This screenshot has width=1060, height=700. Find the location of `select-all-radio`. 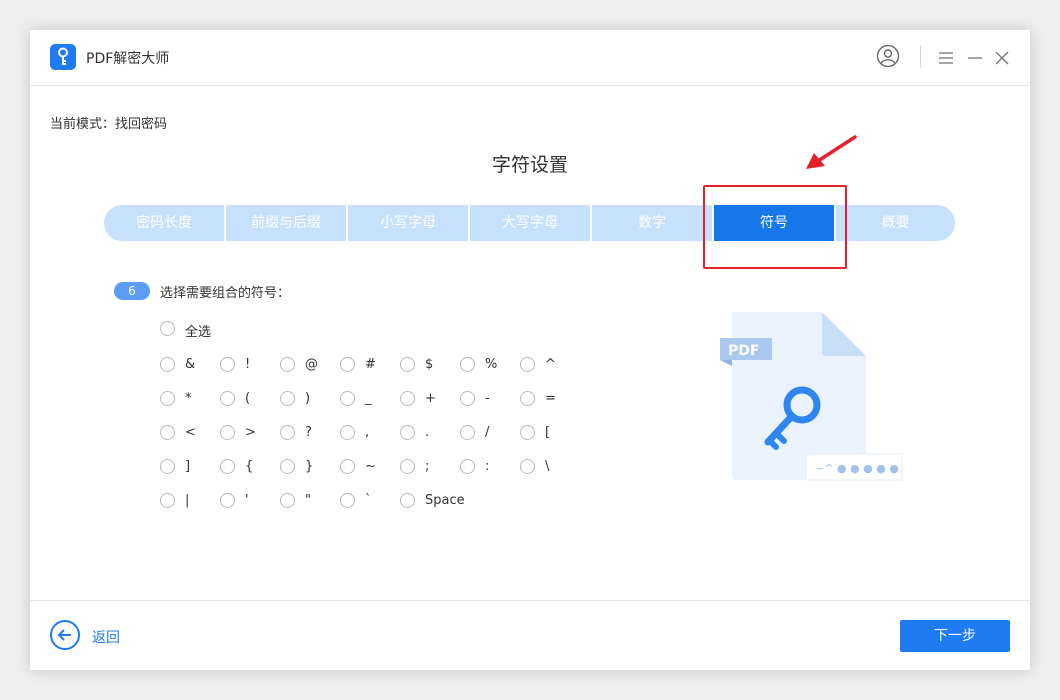

select-all-radio is located at coordinates (167, 328).